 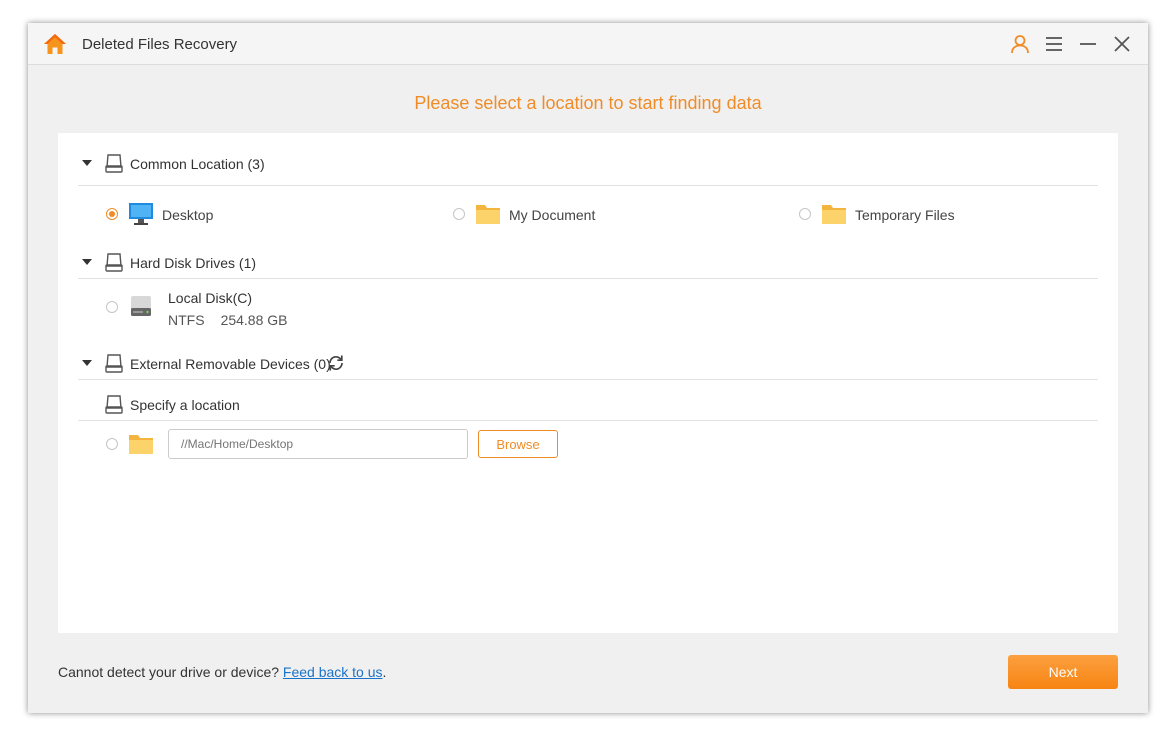 What do you see at coordinates (333, 672) in the screenshot?
I see `feedback-link: Feed back to us` at bounding box center [333, 672].